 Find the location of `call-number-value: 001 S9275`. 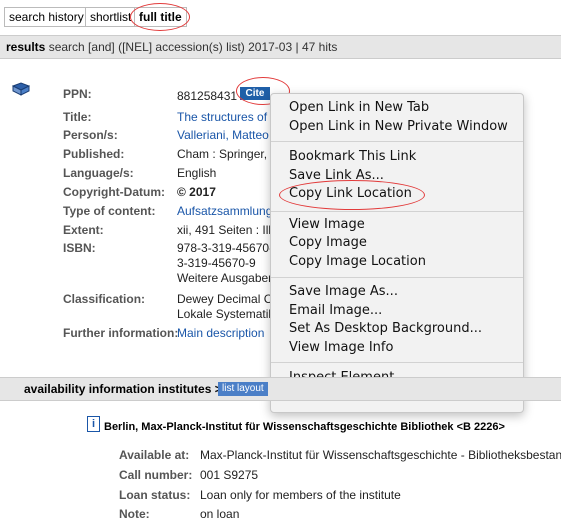

call-number-value: 001 S9275 is located at coordinates (229, 475).